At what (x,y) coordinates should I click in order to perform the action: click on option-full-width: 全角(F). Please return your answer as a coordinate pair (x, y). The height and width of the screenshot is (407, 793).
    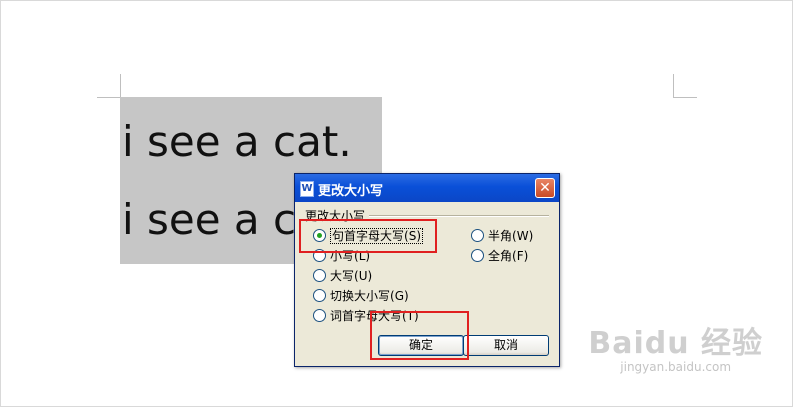
    Looking at the image, I should click on (499, 256).